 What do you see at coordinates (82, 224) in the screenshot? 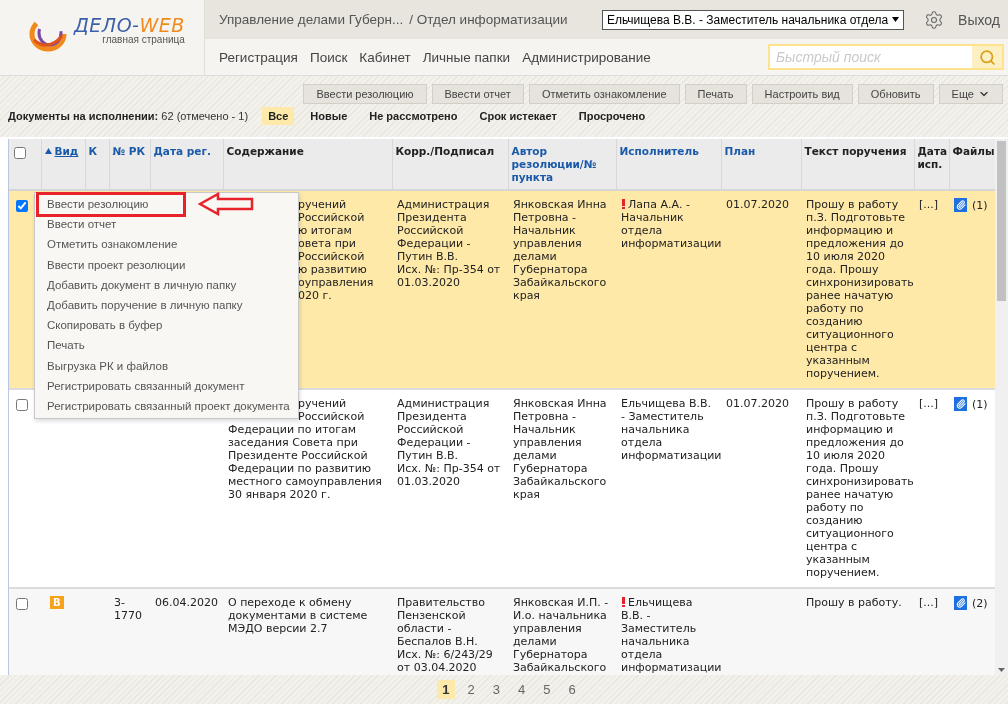
I see `menu-item: Ввести отчет` at bounding box center [82, 224].